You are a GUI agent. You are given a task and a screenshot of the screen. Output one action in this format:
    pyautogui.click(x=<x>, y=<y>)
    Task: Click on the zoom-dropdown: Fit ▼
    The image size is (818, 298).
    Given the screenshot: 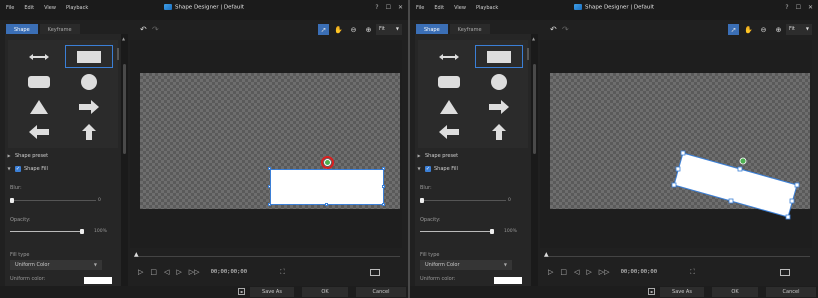 What is the action you would take?
    pyautogui.click(x=799, y=29)
    